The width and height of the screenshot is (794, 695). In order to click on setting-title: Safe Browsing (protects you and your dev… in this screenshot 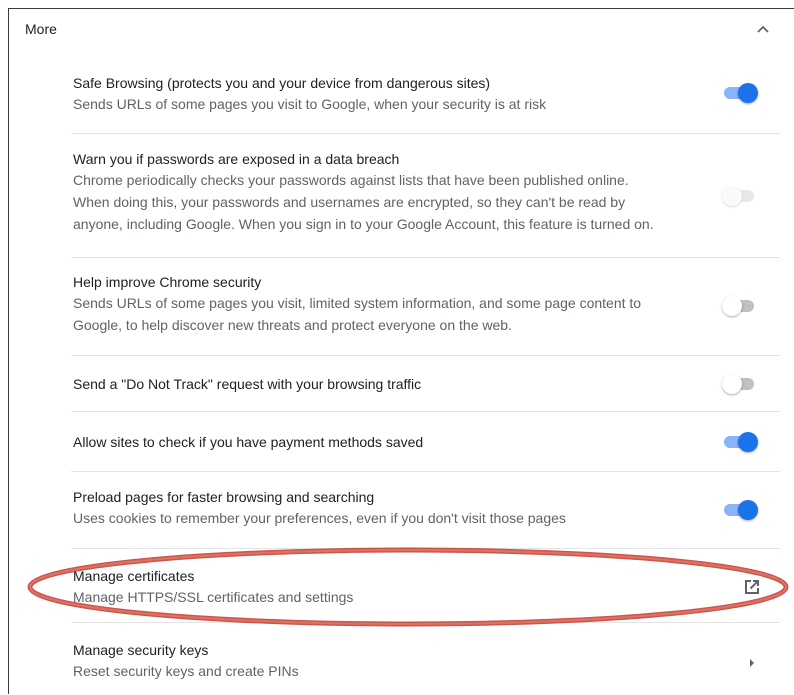, I will do `click(282, 83)`.